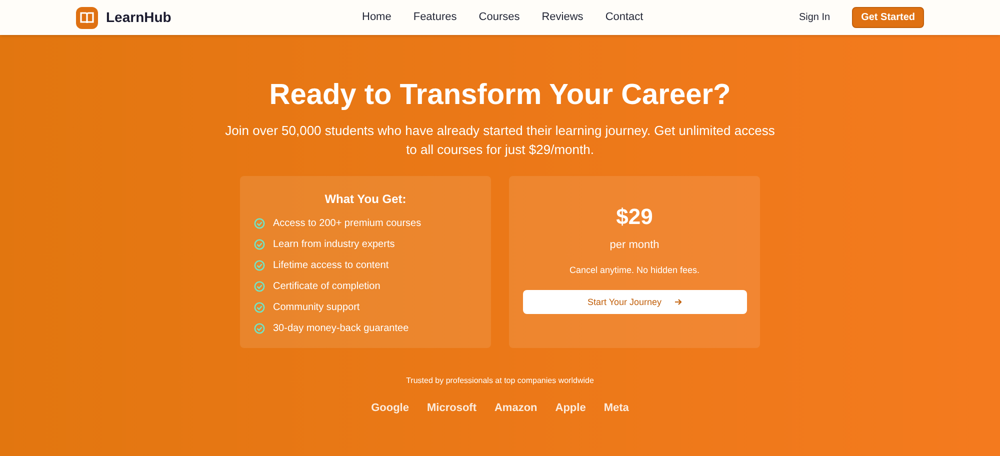 This screenshot has width=1000, height=456. I want to click on trust-caption: Trusted by professionals at top companies worldwide, so click(500, 381).